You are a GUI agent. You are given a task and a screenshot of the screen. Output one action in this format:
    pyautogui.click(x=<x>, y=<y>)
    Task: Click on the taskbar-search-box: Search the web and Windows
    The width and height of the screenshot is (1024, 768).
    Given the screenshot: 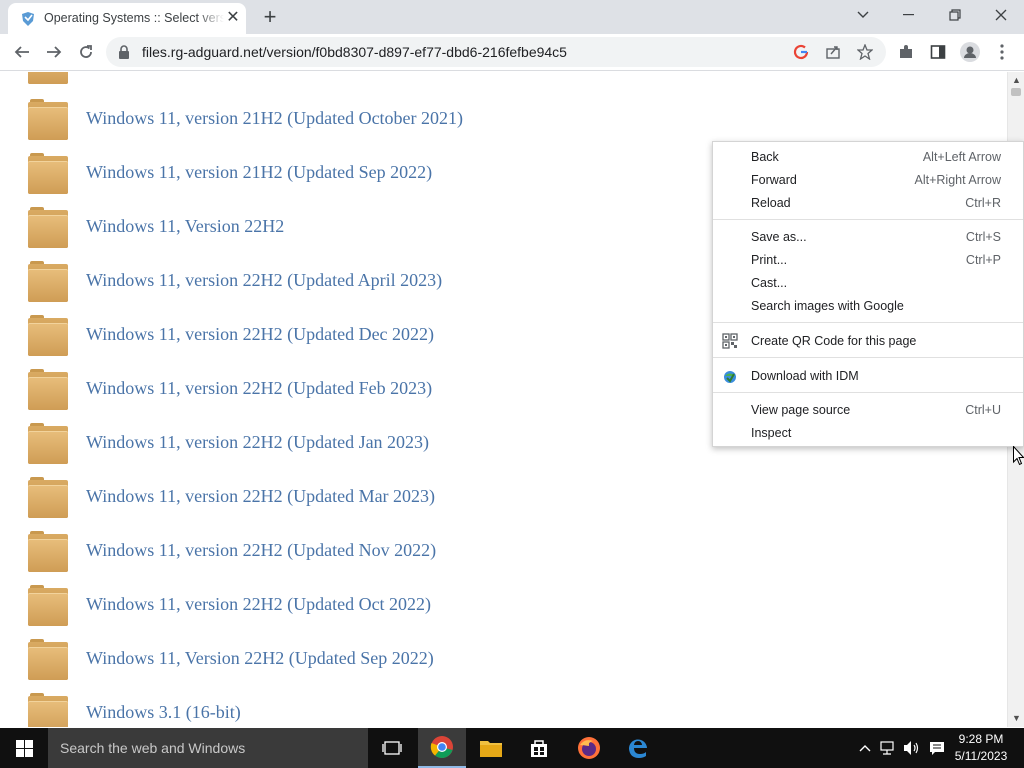 What is the action you would take?
    pyautogui.click(x=208, y=748)
    